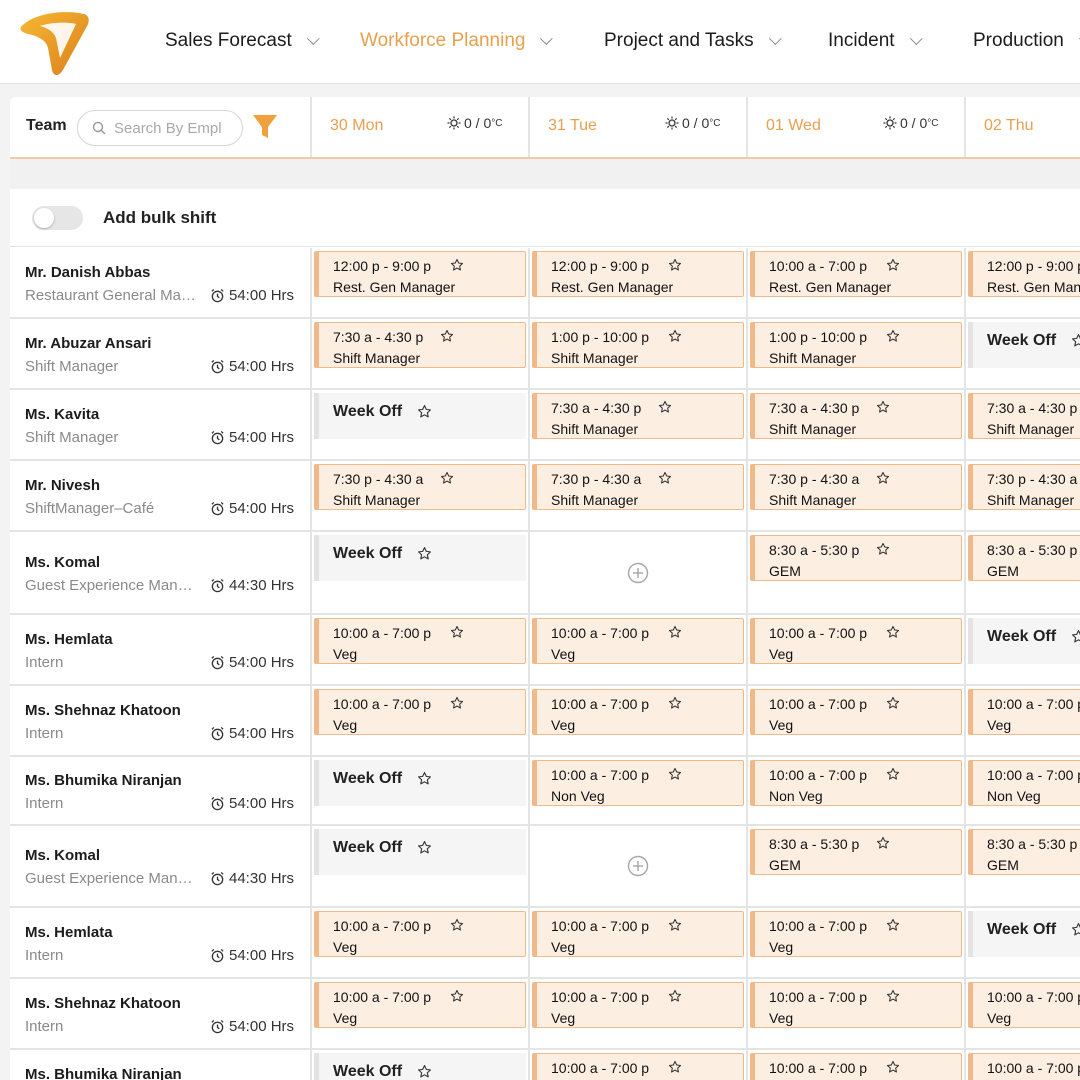 This screenshot has width=1080, height=1080. I want to click on nav-production: Production, so click(1026, 41).